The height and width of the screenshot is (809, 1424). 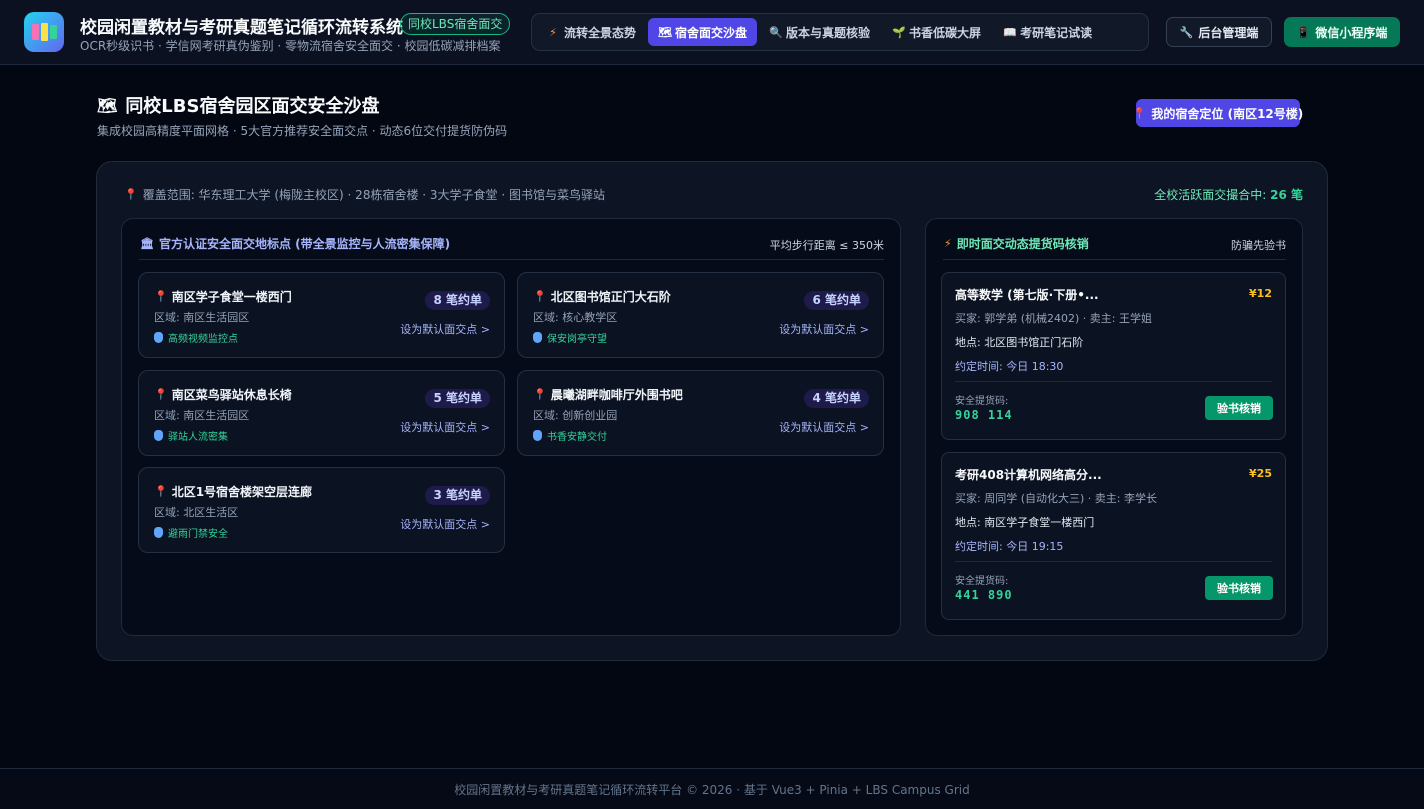 I want to click on anti-fraud-label: 防骗先验书, so click(x=1258, y=245).